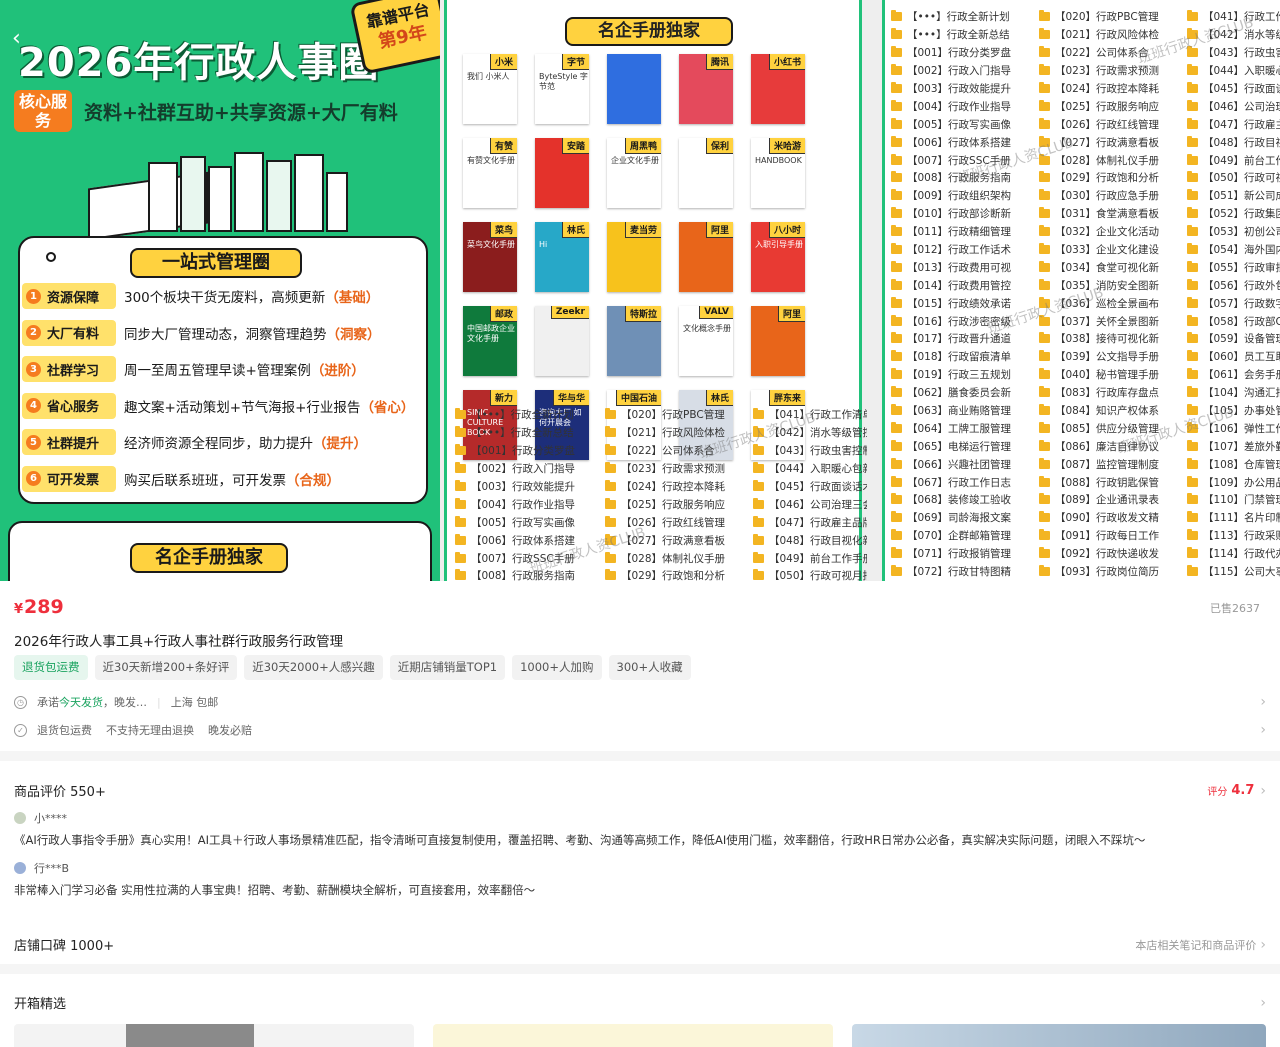  I want to click on file-item: 【092】行政快递收发, so click(1113, 554).